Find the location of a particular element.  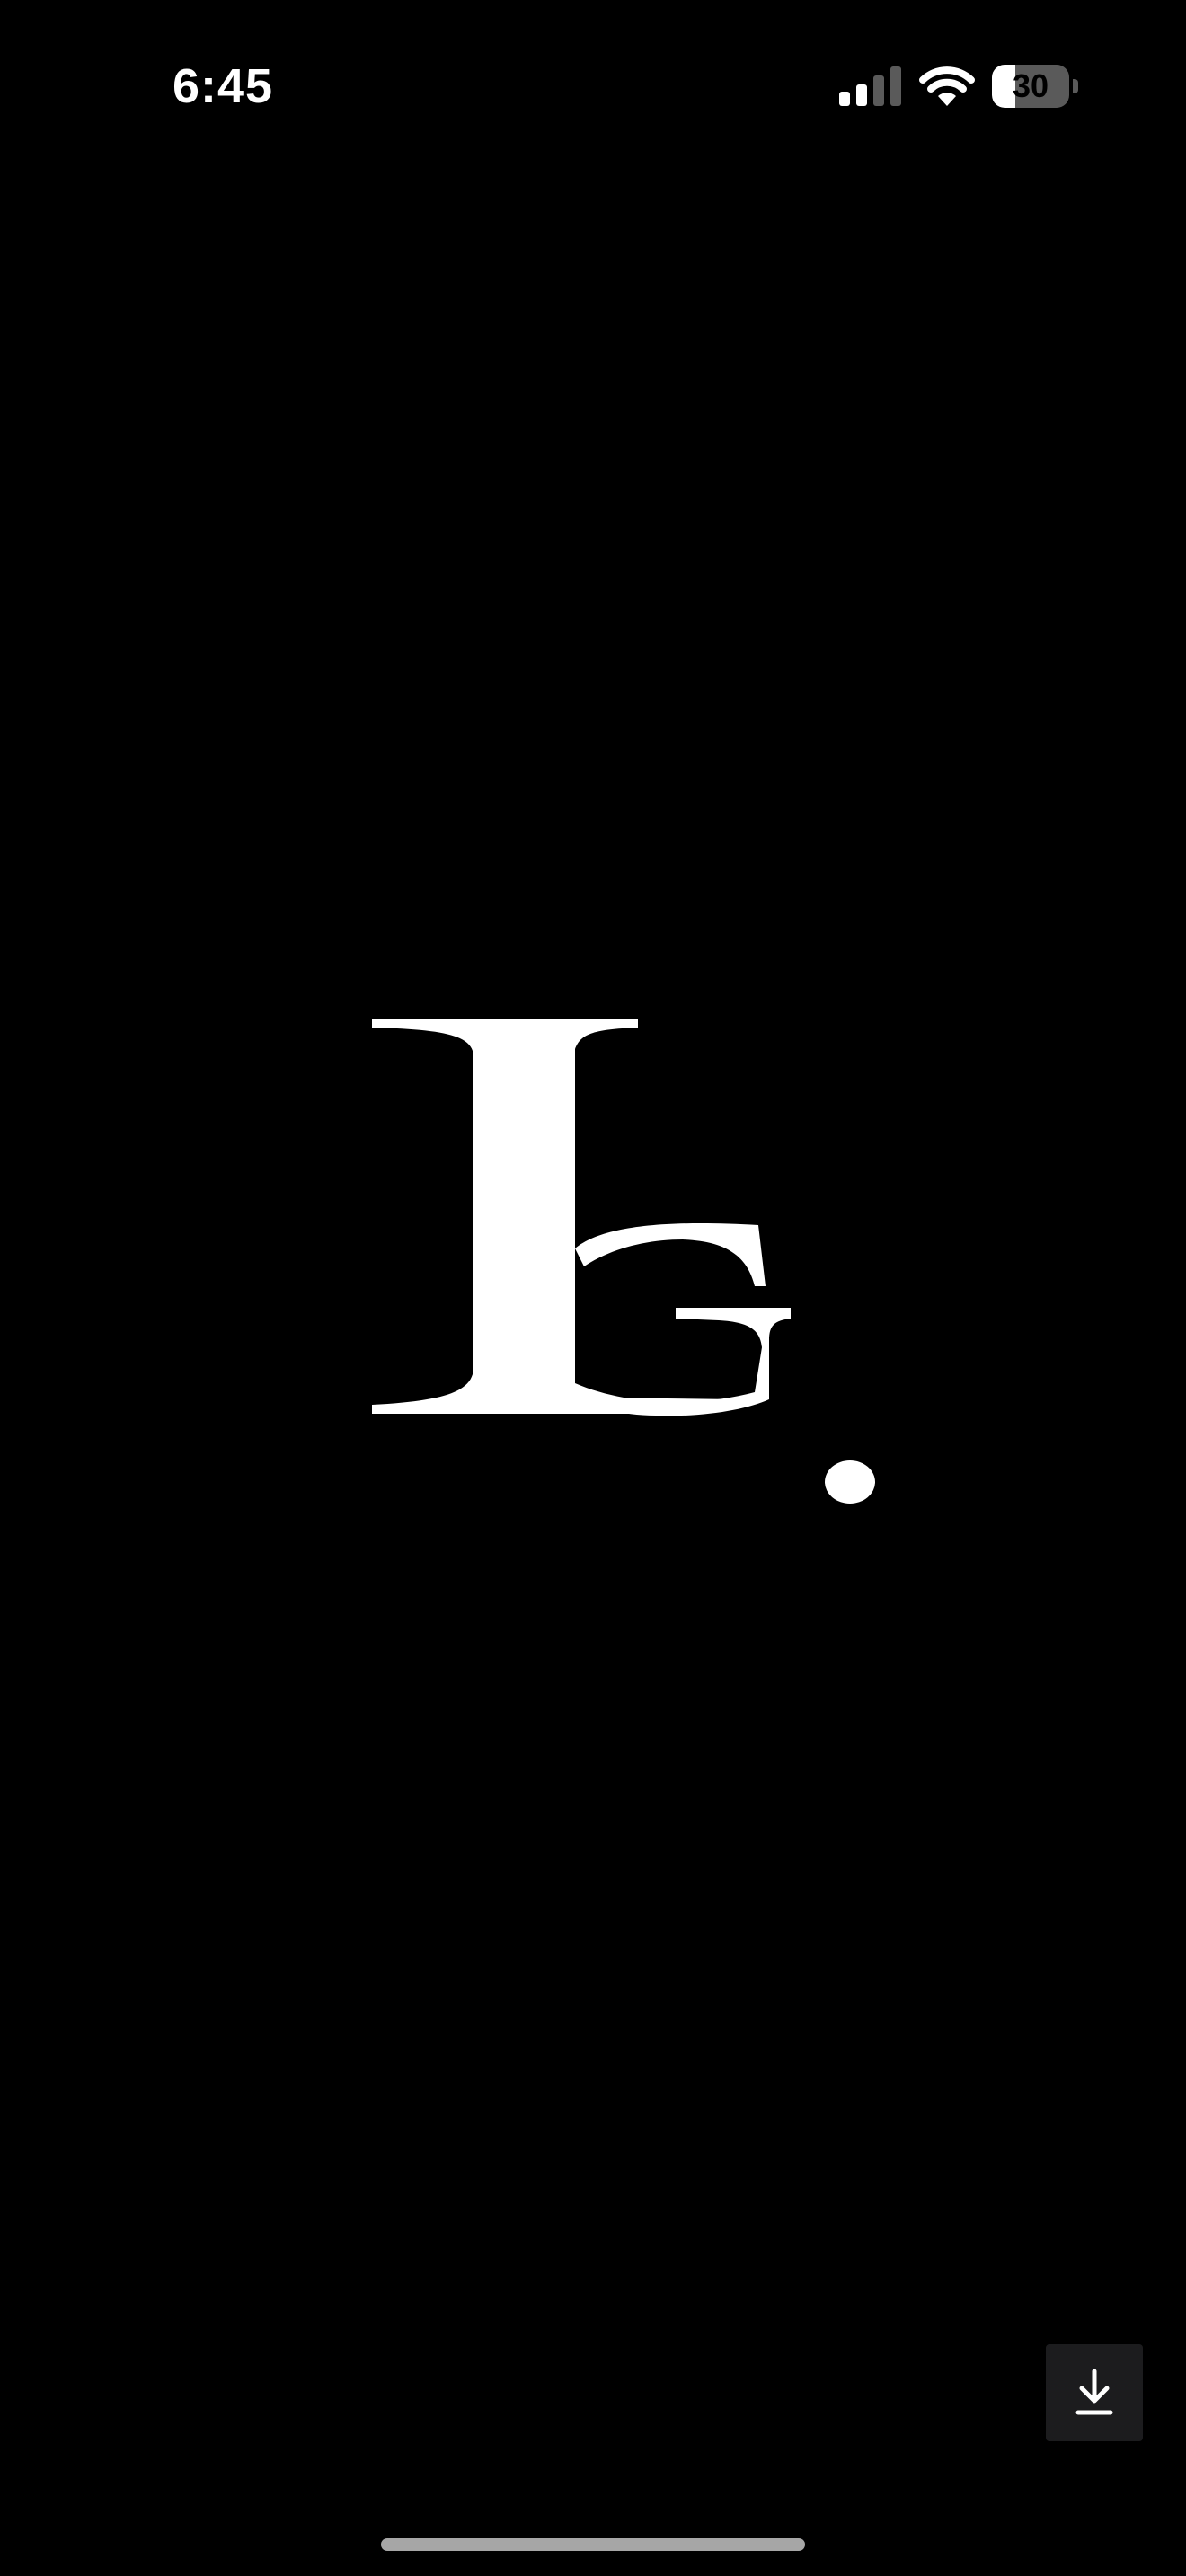

lg-monogram-logo is located at coordinates (623, 1261).